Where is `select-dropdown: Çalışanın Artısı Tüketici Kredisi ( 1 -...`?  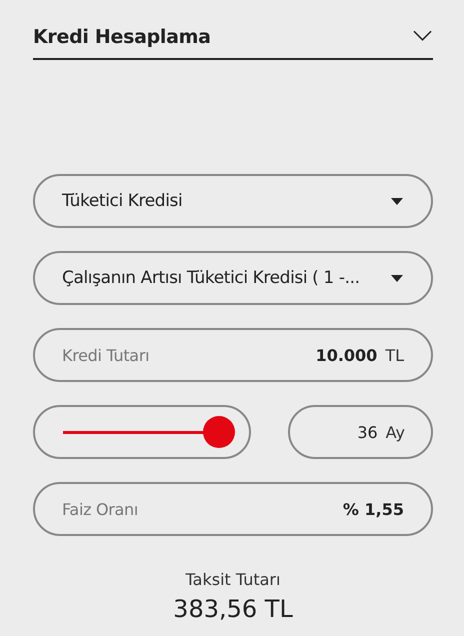
select-dropdown: Çalışanın Artısı Tüketici Kredisi ( 1 -... is located at coordinates (233, 278).